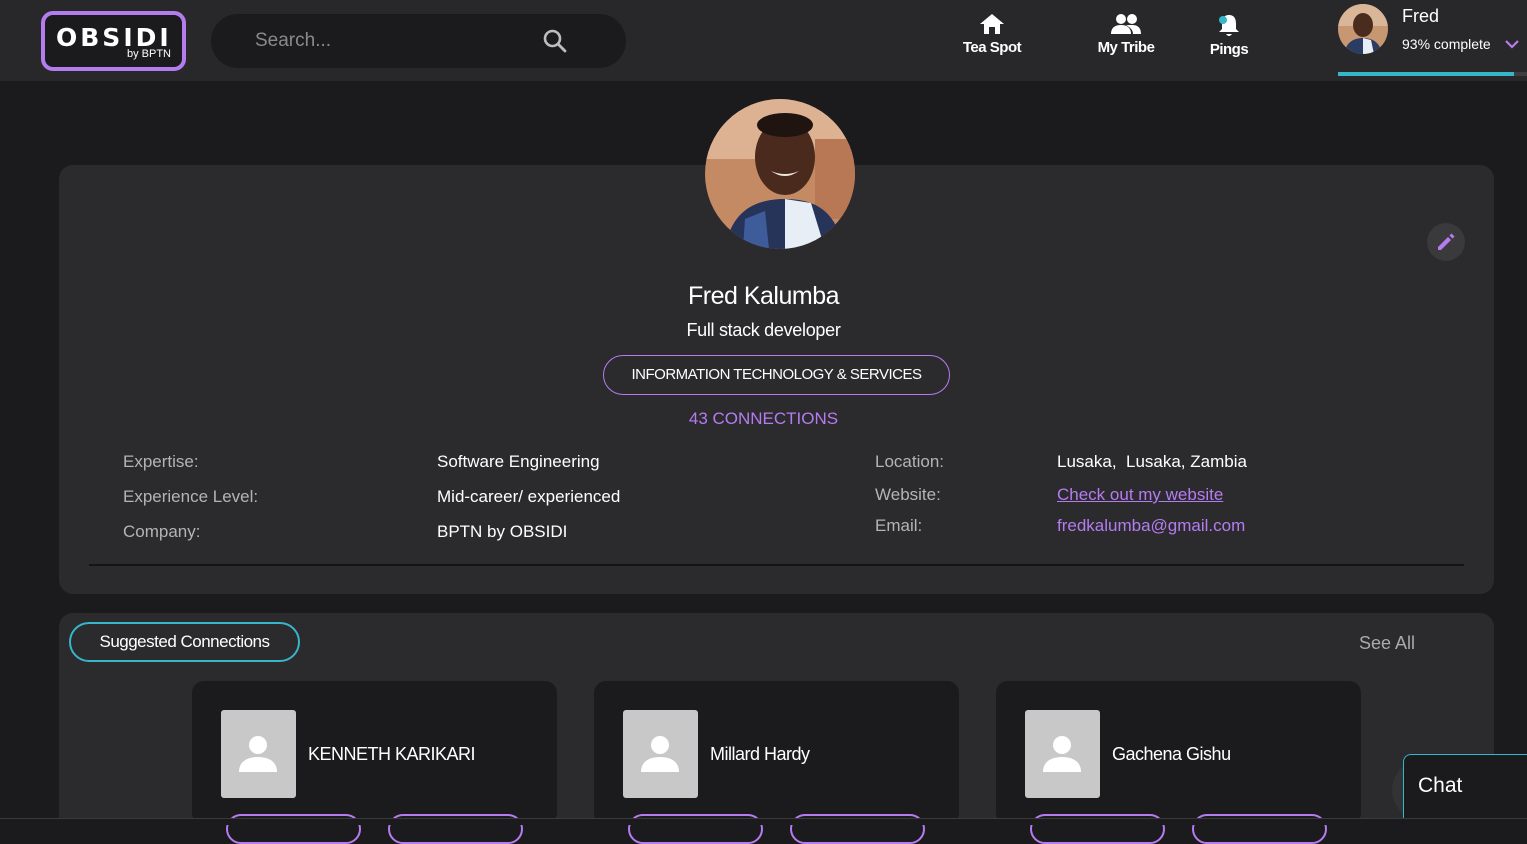 The width and height of the screenshot is (1527, 844). Describe the element at coordinates (555, 41) in the screenshot. I see `search-icon` at that location.